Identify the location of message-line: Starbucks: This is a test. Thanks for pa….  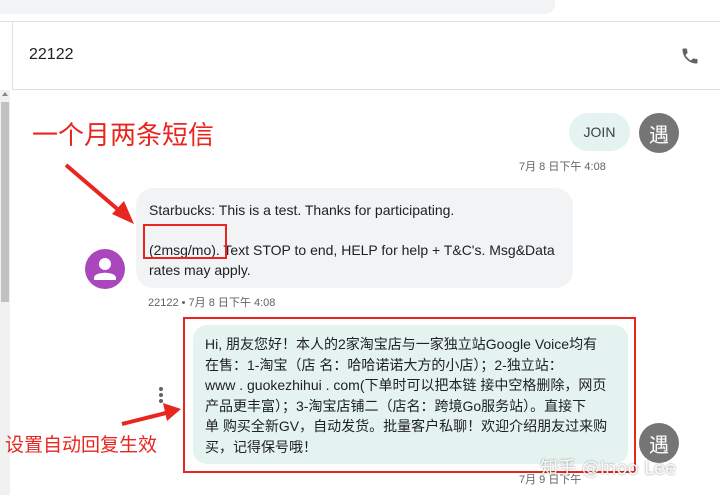
(302, 210).